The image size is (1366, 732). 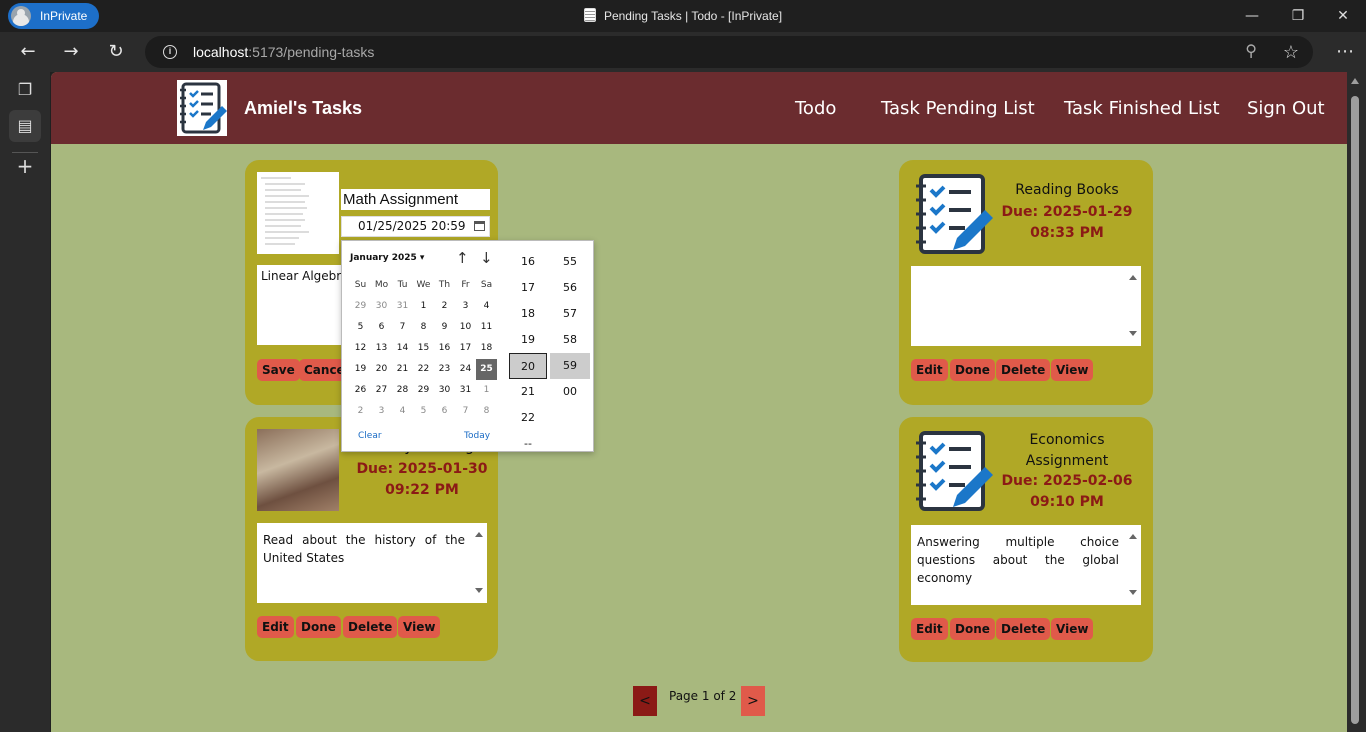 I want to click on refresh-button: ↻, so click(x=116, y=52).